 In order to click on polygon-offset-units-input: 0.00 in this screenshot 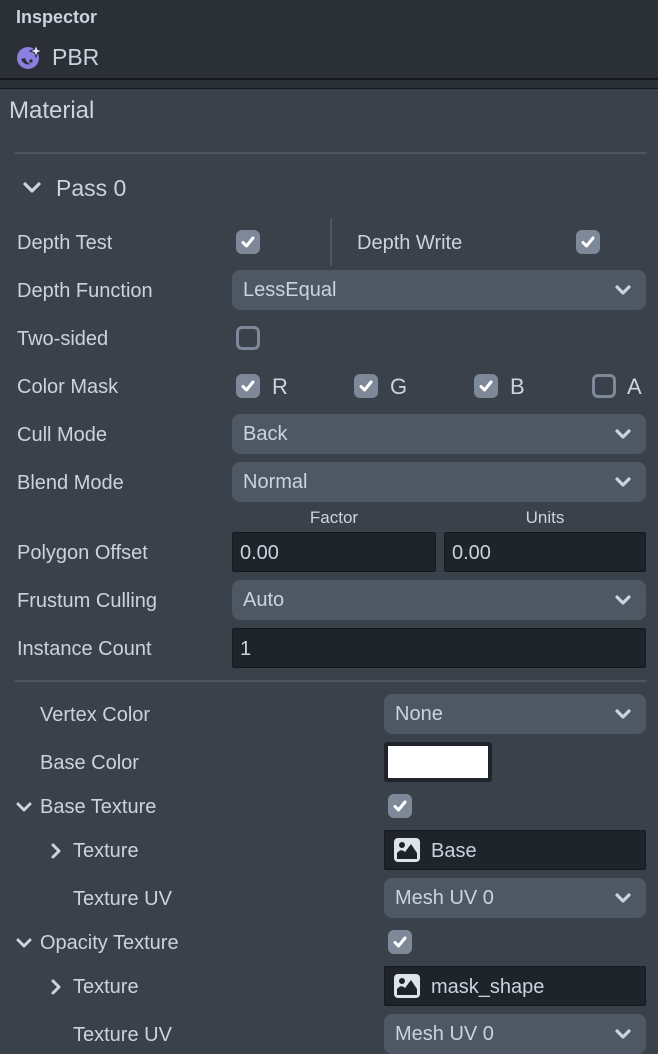, I will do `click(545, 552)`.